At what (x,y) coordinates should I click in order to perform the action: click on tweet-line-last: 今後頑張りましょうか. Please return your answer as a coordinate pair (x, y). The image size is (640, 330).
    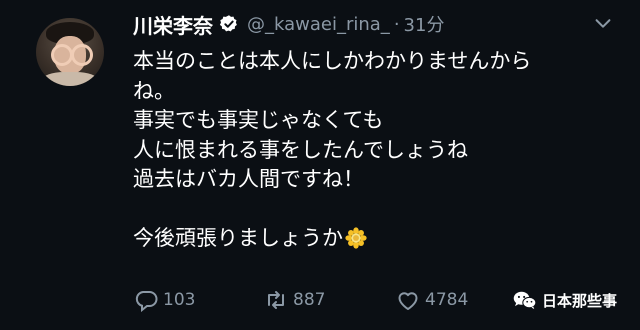
    Looking at the image, I should click on (368, 239).